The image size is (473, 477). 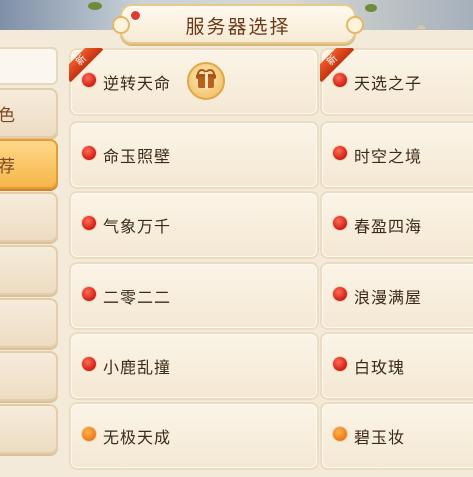 What do you see at coordinates (135, 15) in the screenshot?
I see `notification-dot` at bounding box center [135, 15].